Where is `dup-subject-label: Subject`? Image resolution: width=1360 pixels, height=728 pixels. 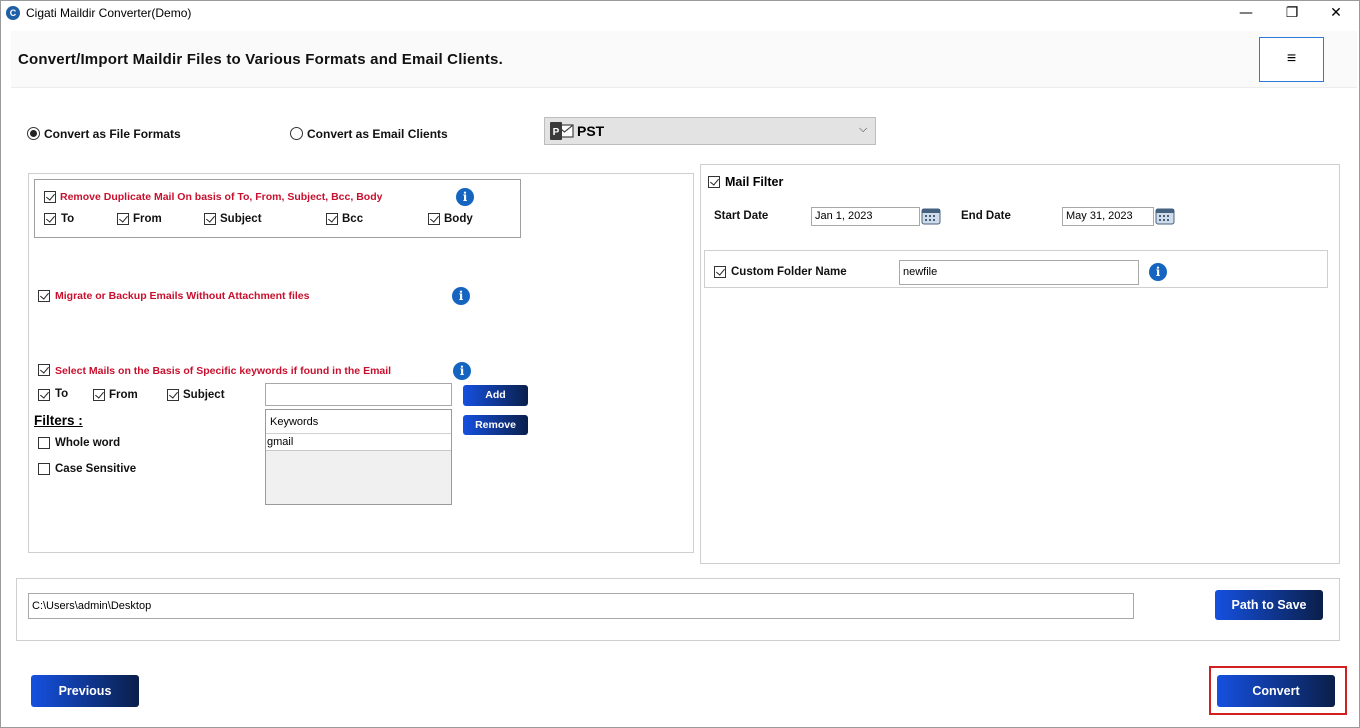
dup-subject-label: Subject is located at coordinates (241, 219).